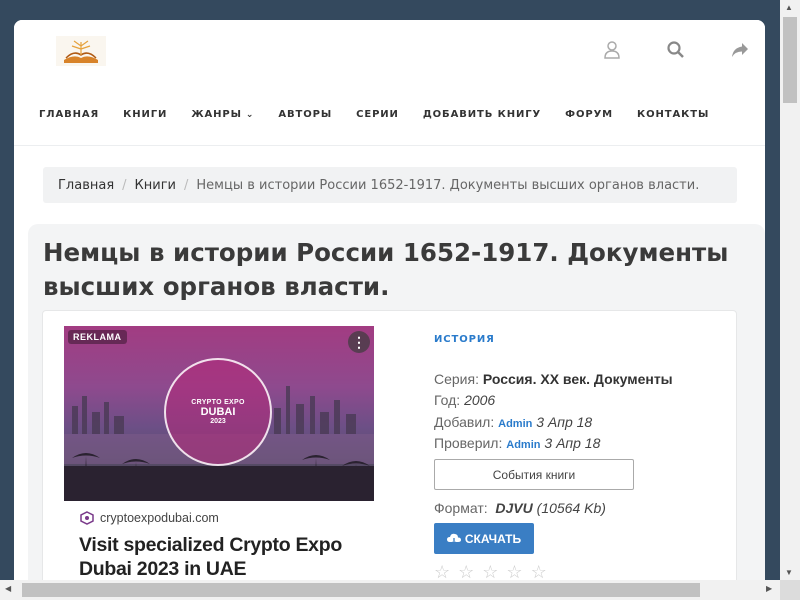 The width and height of the screenshot is (800, 600). Describe the element at coordinates (359, 342) in the screenshot. I see `more-vertical-icon: ⋮` at that location.